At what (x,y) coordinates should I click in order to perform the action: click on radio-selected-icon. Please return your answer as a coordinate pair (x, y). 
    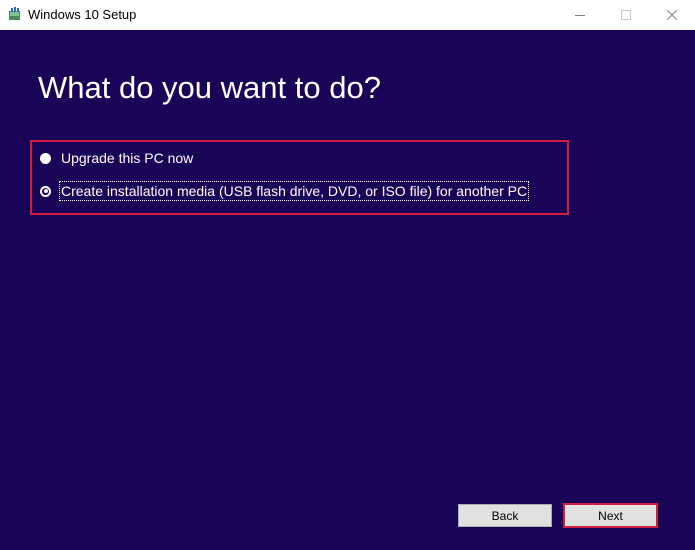
    Looking at the image, I should click on (45, 191).